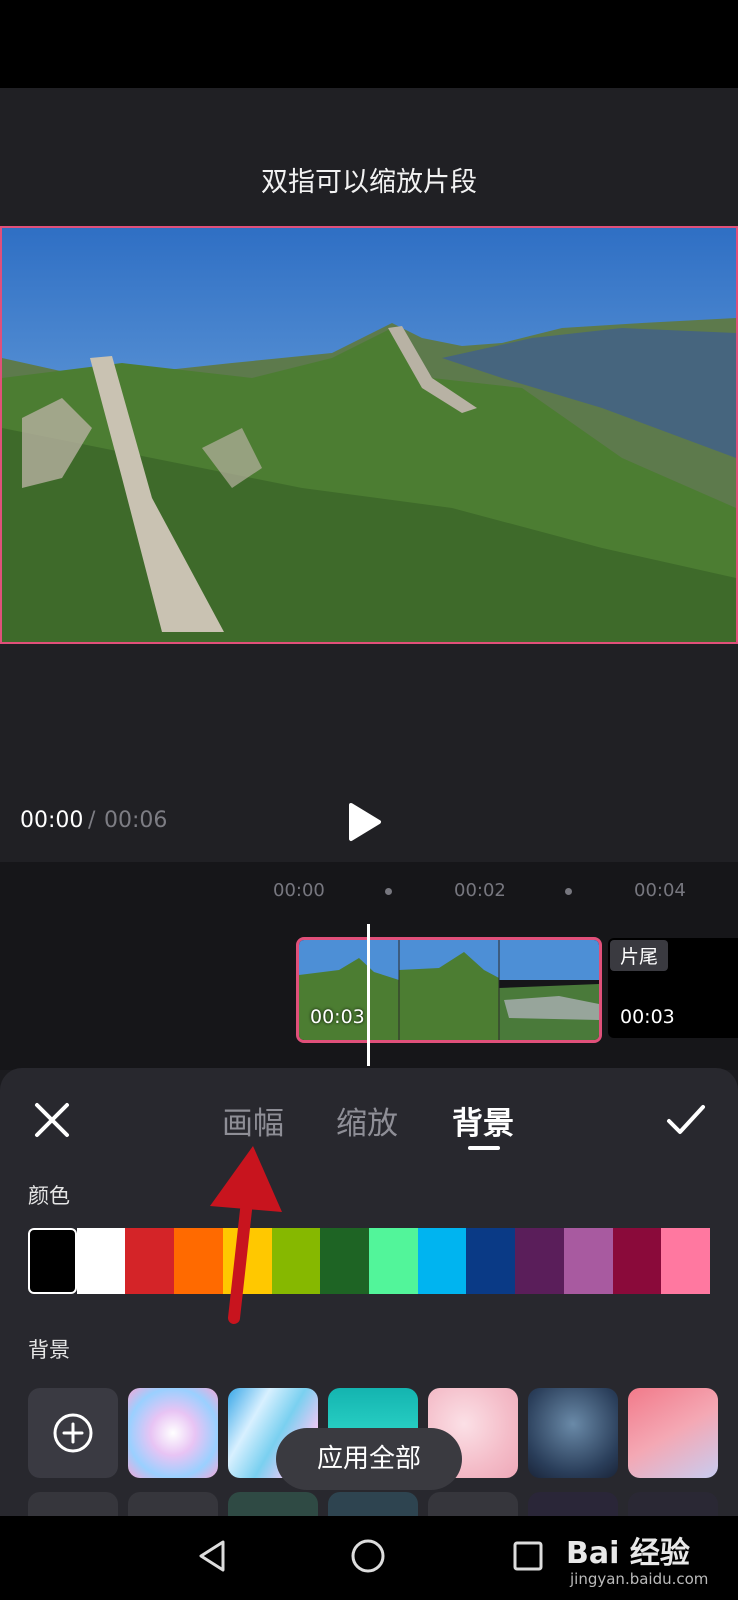  Describe the element at coordinates (660, 890) in the screenshot. I see `timeline-tick: 00:04` at that location.